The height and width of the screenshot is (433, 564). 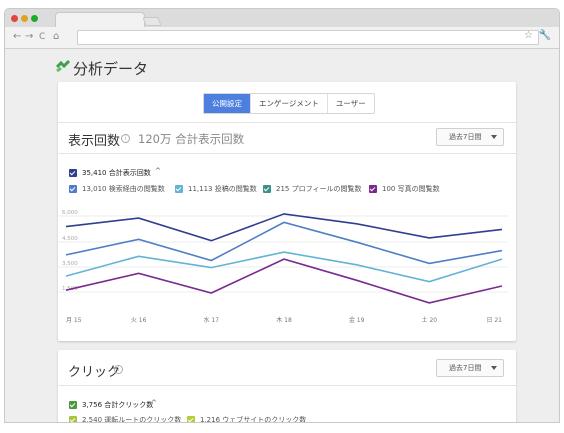 I want to click on bookmark-star-icon: ☆, so click(x=528, y=35).